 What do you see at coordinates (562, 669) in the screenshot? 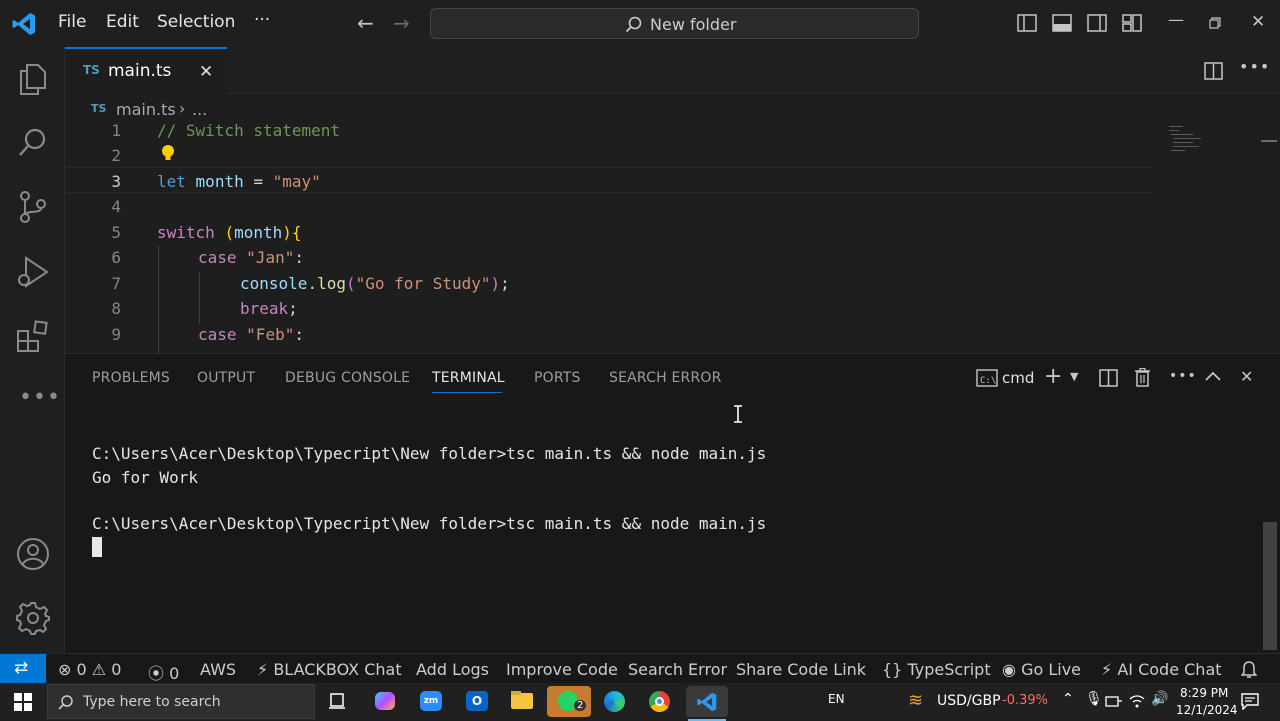
I see `improve-code: Improve Code` at bounding box center [562, 669].